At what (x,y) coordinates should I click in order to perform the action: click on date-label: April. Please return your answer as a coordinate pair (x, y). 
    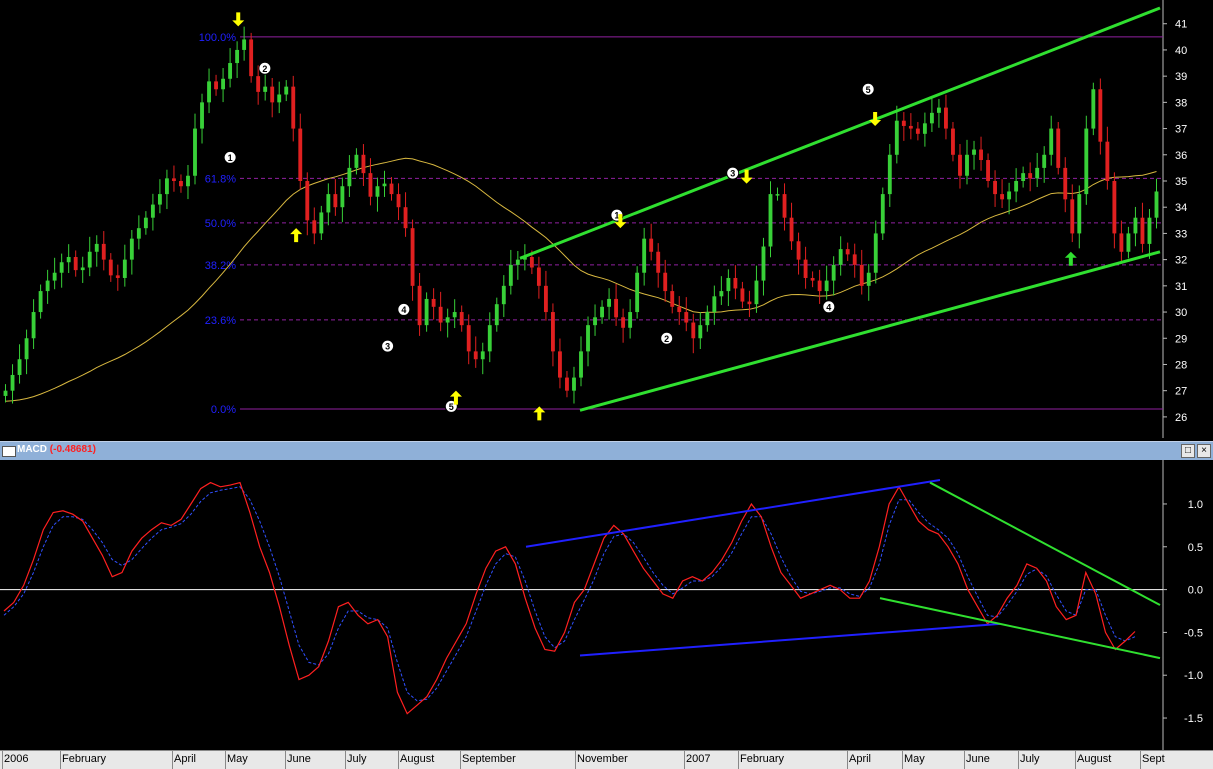
    Looking at the image, I should click on (185, 759).